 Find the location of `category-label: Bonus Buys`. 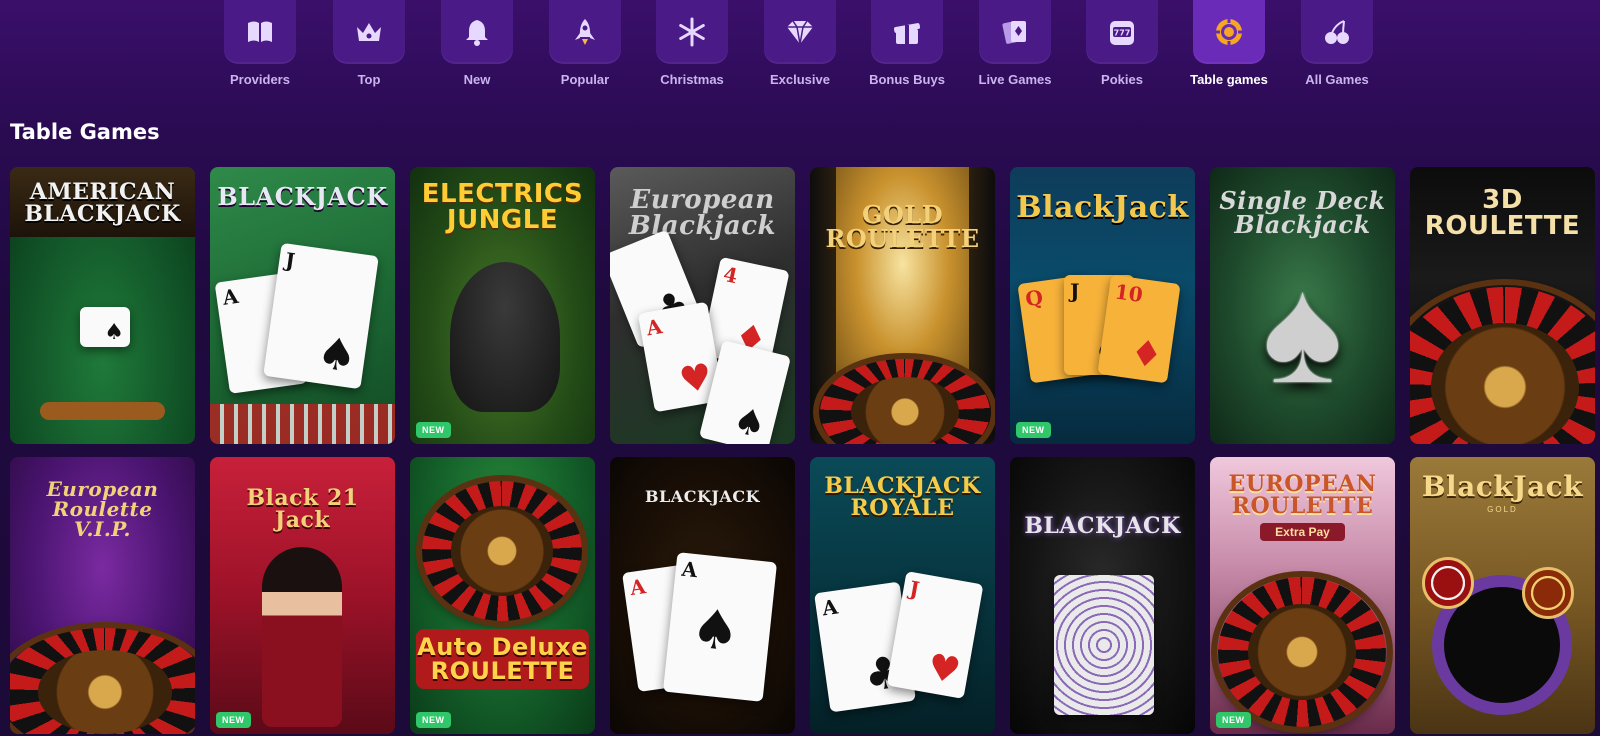

category-label: Bonus Buys is located at coordinates (907, 79).